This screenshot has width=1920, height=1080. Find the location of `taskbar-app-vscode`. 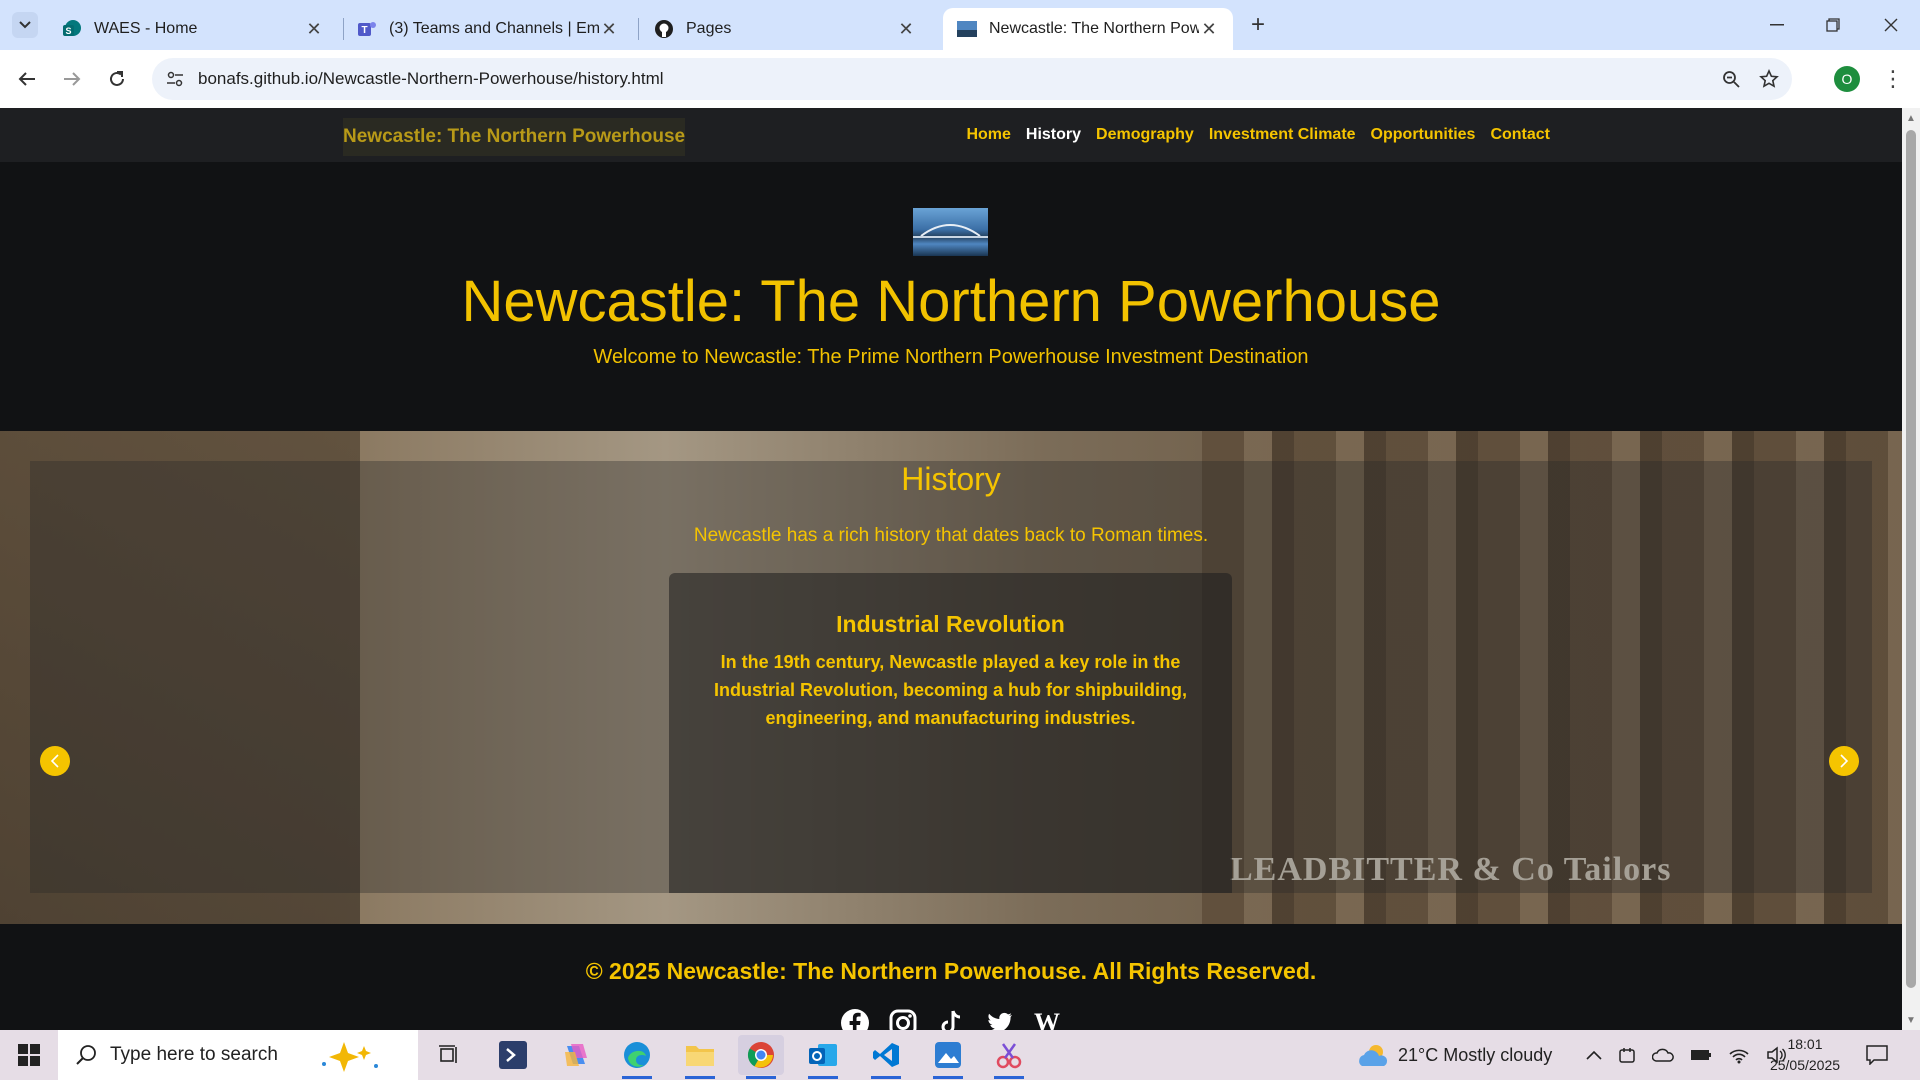

taskbar-app-vscode is located at coordinates (886, 1057).